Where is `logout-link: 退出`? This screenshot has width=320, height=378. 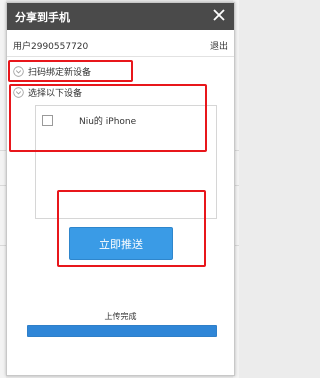 logout-link: 退出 is located at coordinates (219, 45).